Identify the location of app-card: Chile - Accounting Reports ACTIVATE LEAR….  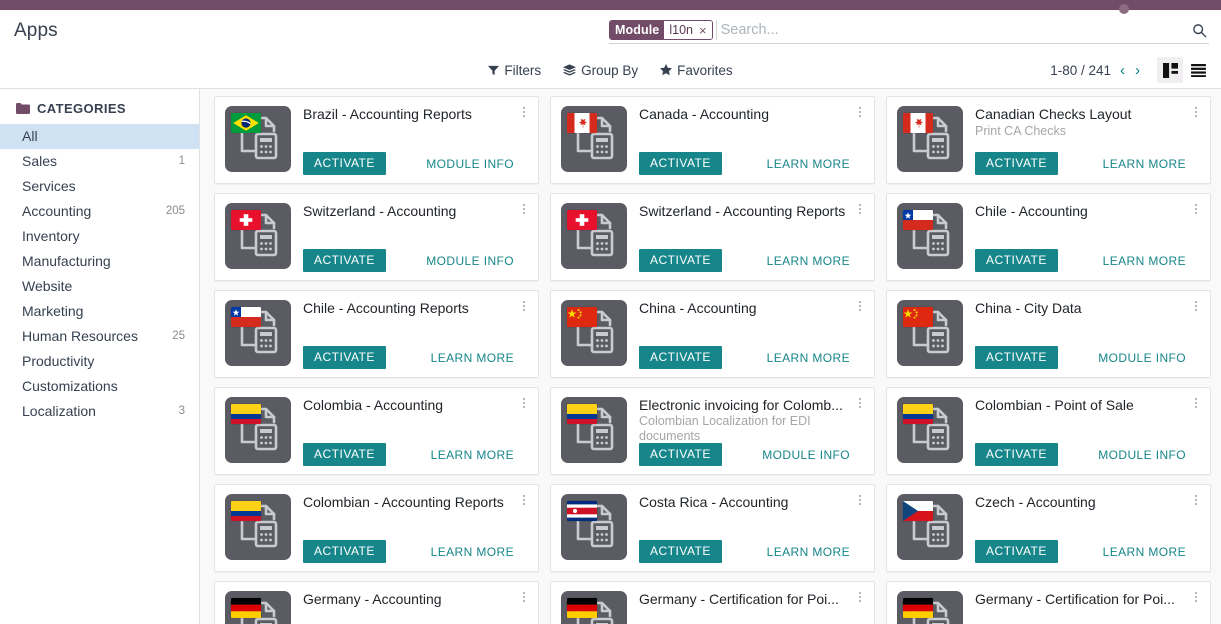
(376, 334).